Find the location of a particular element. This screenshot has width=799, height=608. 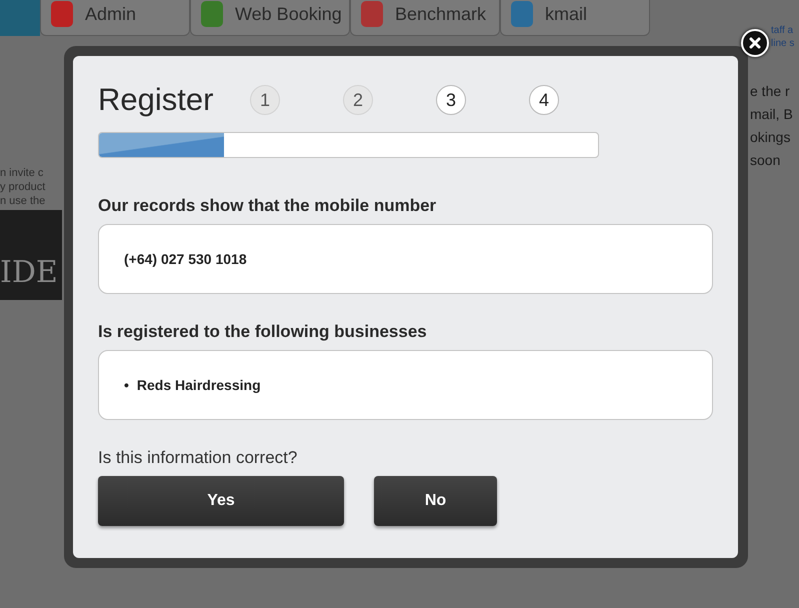

answer-button: No is located at coordinates (435, 501).